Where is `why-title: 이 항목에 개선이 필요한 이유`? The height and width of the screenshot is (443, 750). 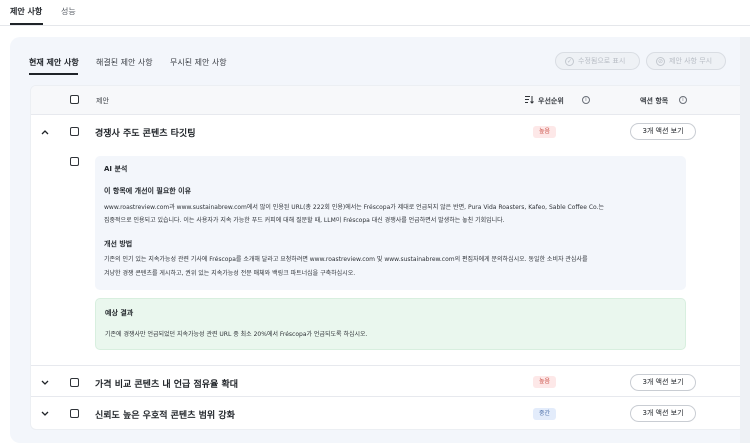 why-title: 이 항목에 개선이 필요한 이유 is located at coordinates (148, 191).